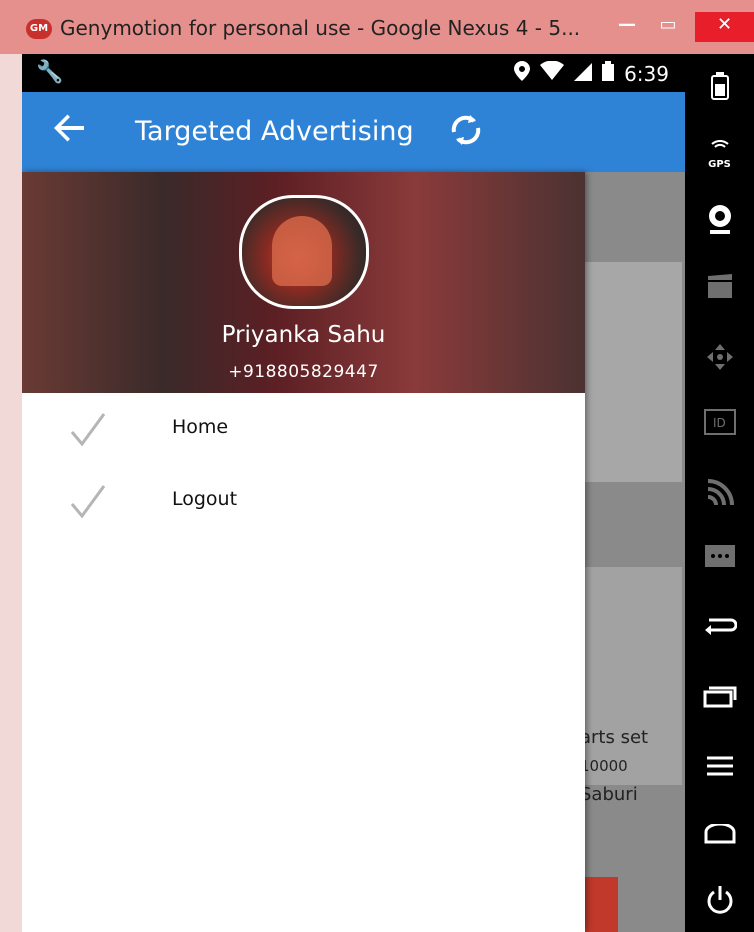 The image size is (754, 932). What do you see at coordinates (719, 89) in the screenshot?
I see `battery-icon` at bounding box center [719, 89].